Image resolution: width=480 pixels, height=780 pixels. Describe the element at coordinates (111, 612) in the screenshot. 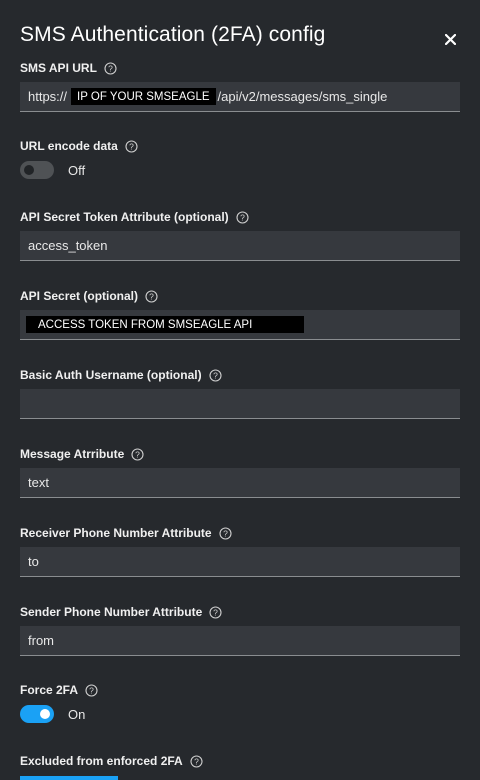

I see `field-label: Sender Phone Number Attribute` at that location.